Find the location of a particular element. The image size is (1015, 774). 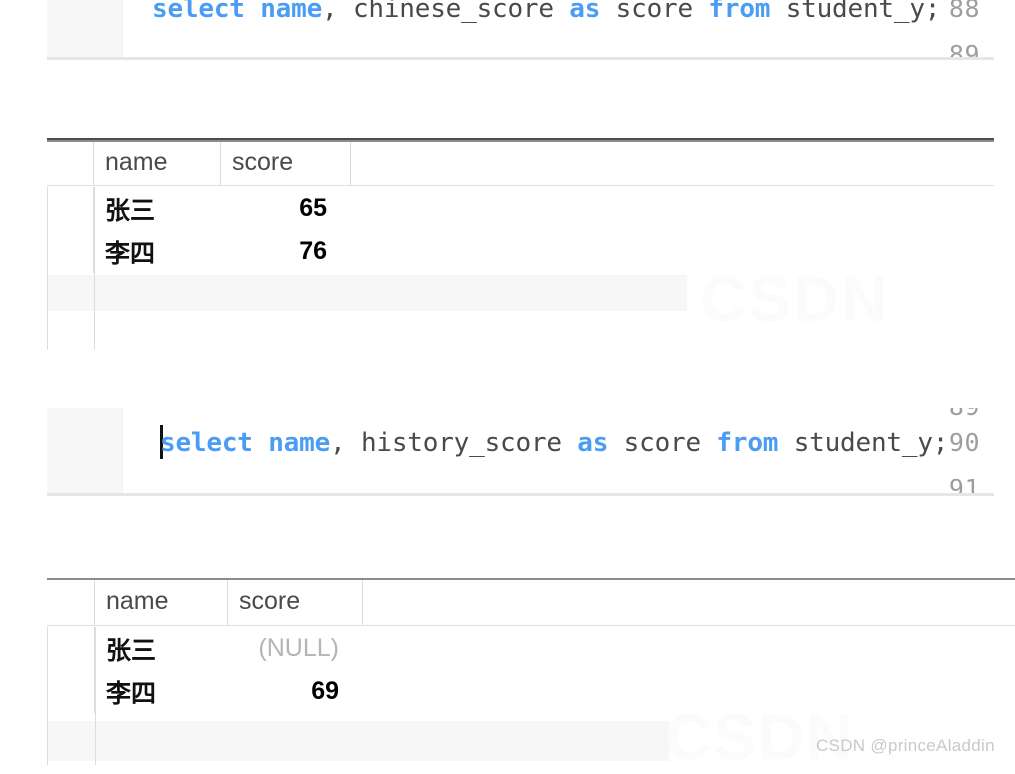

cell-score: 65 is located at coordinates (286, 208).